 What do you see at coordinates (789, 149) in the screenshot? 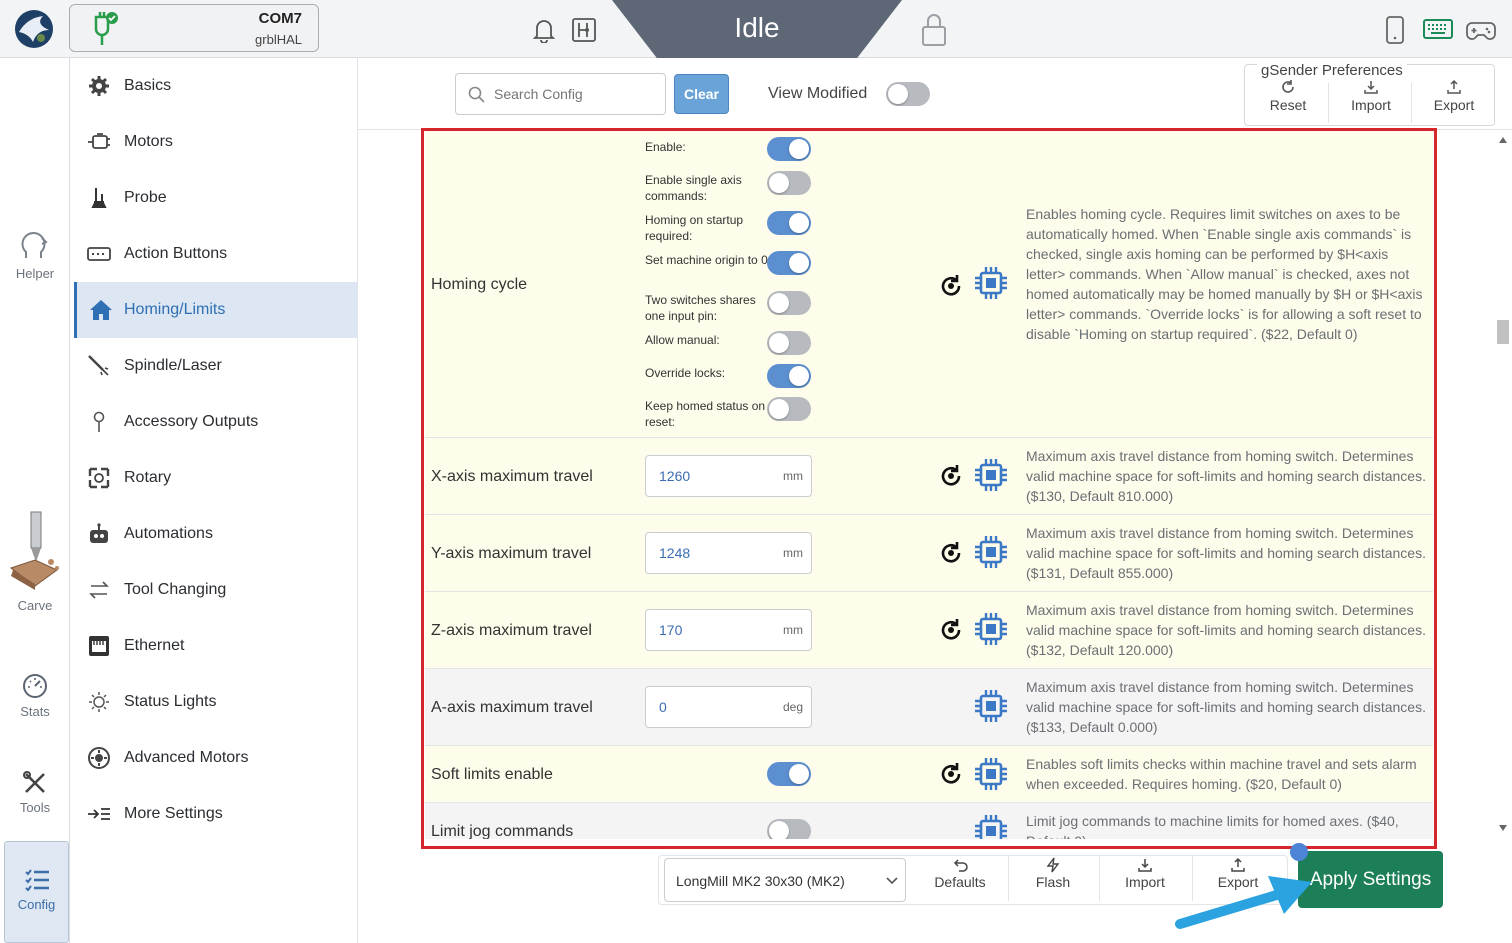
I see `homing-enable-toggle` at bounding box center [789, 149].